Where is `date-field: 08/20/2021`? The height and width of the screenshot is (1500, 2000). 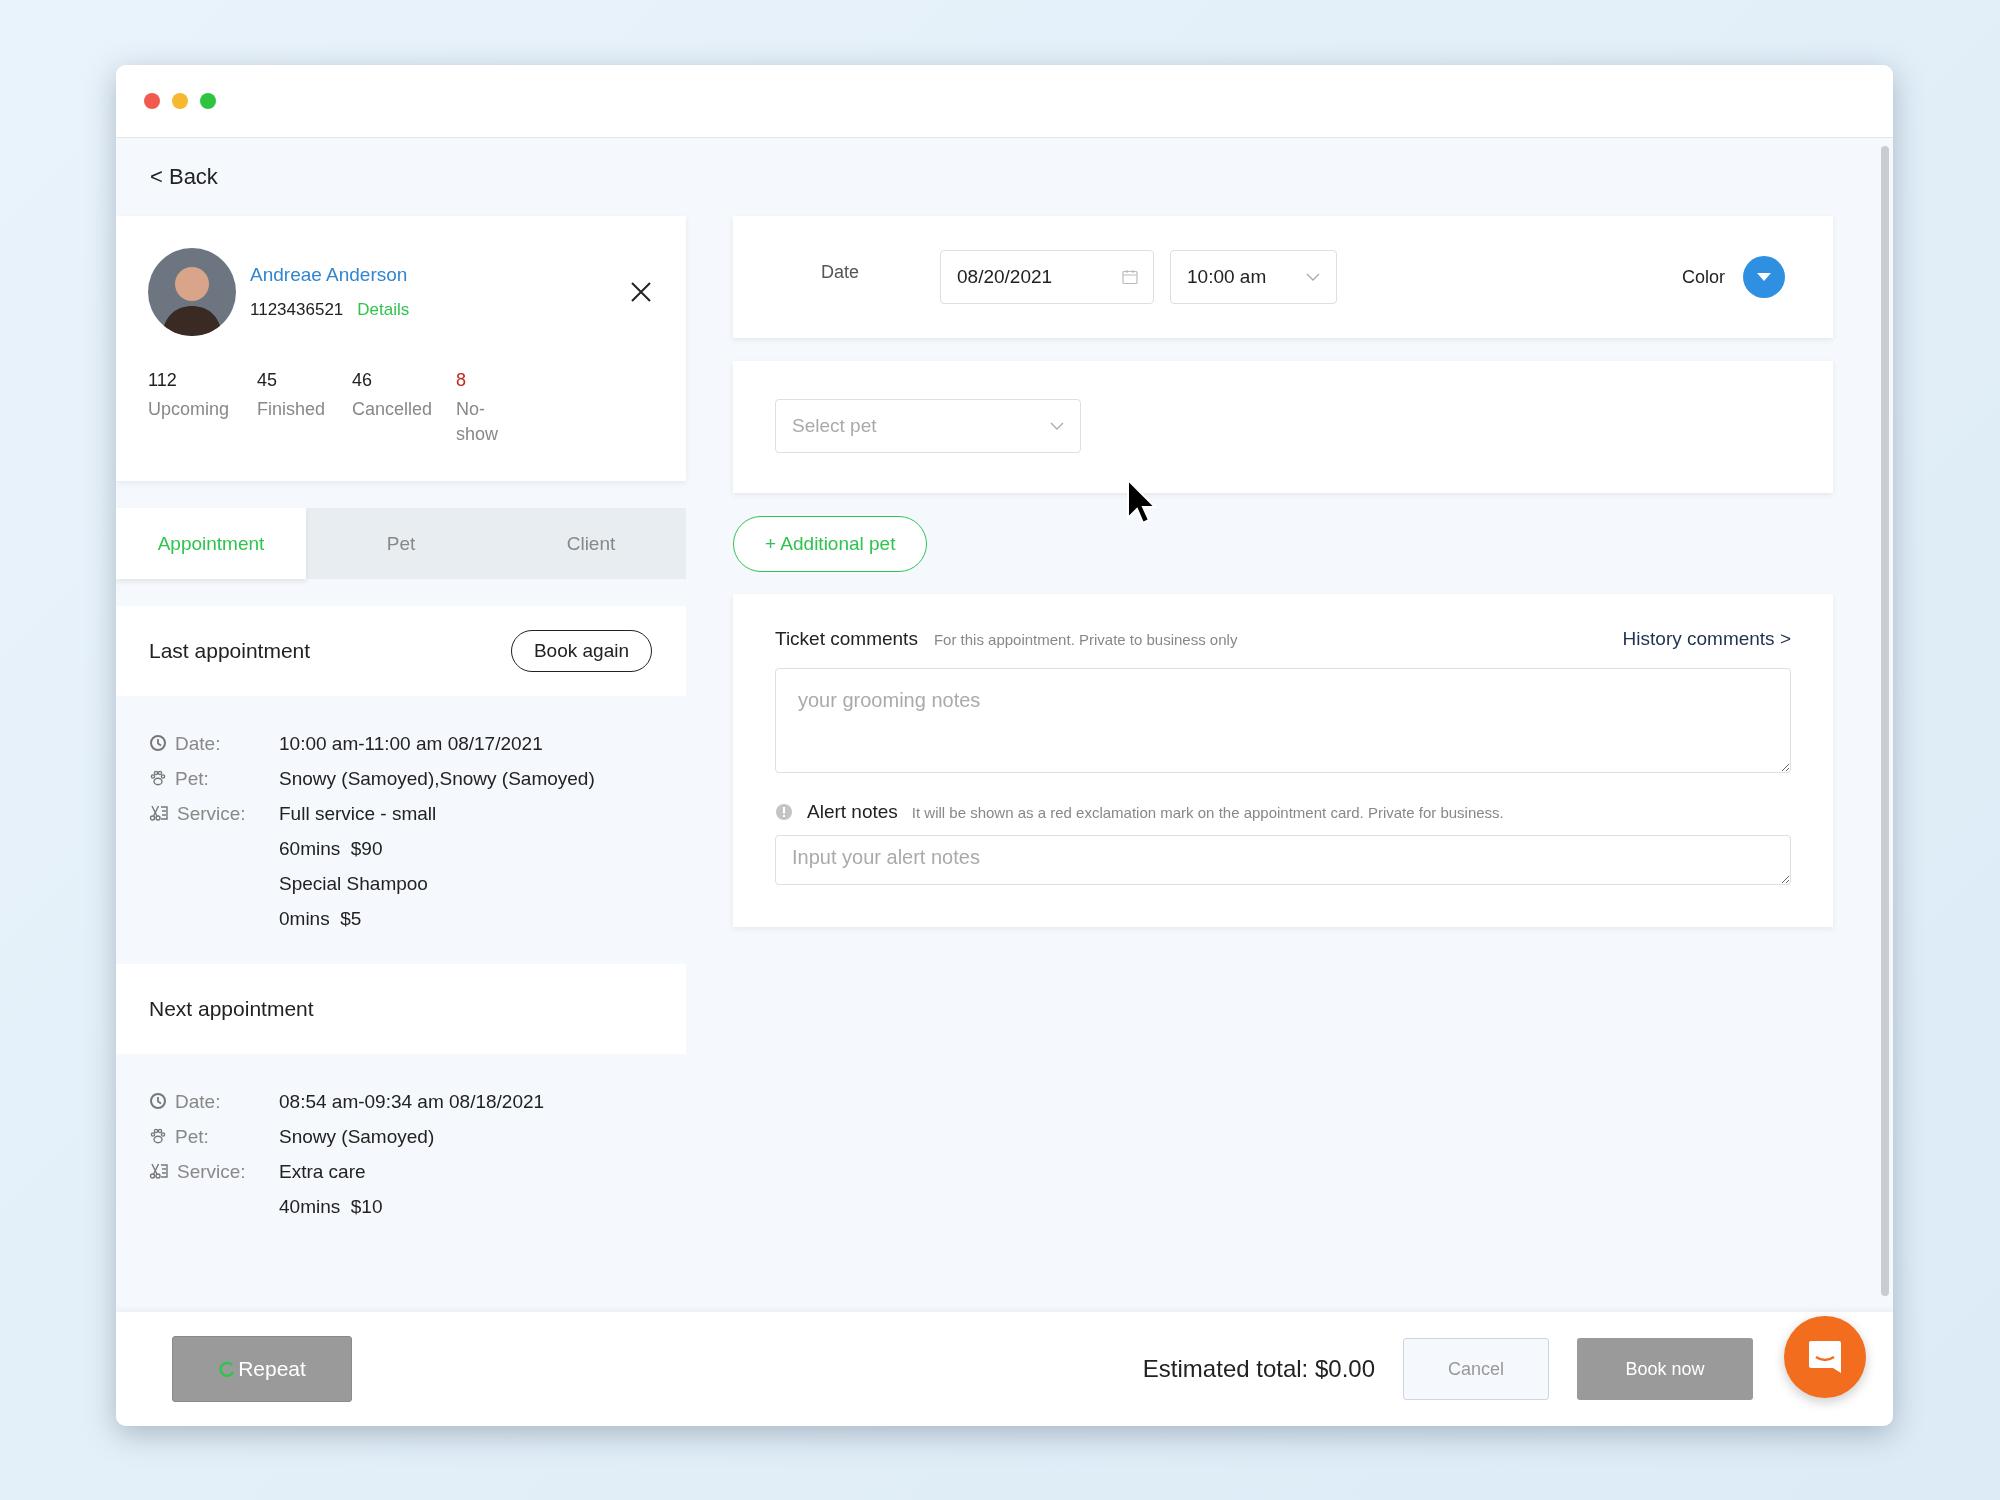 date-field: 08/20/2021 is located at coordinates (1047, 277).